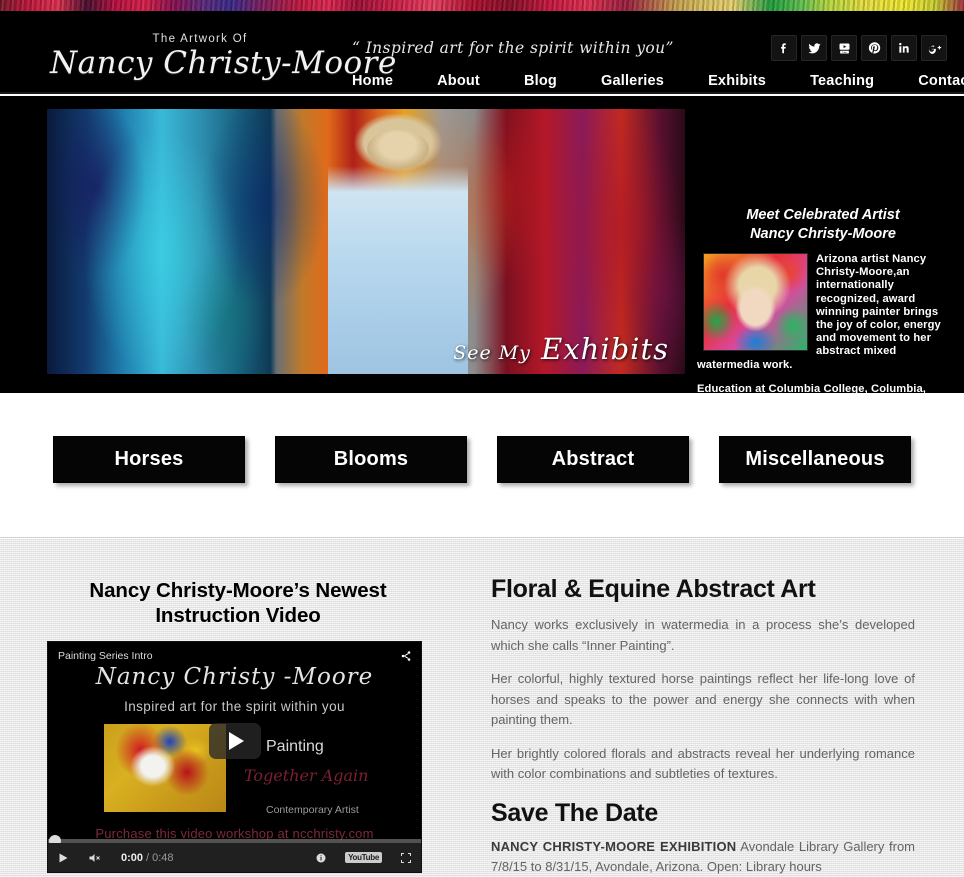 The height and width of the screenshot is (877, 964). What do you see at coordinates (398, 244) in the screenshot?
I see `hero-artist-figure` at bounding box center [398, 244].